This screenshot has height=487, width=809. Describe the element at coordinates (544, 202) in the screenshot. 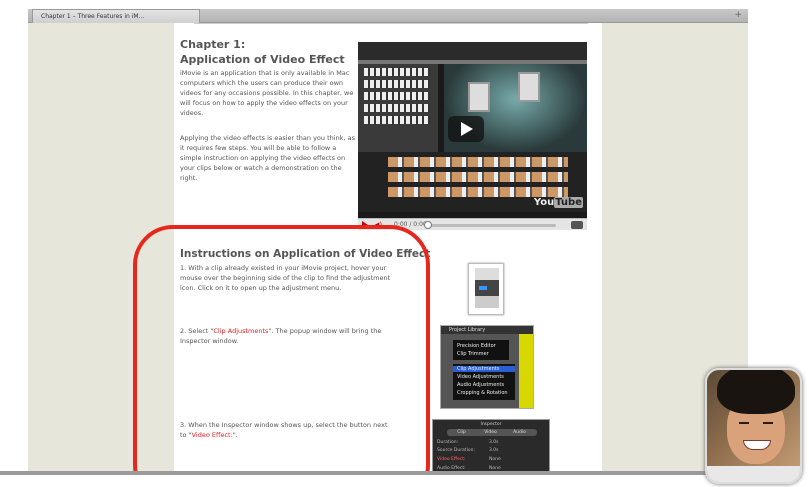

I see `youtube-logo-you: You` at that location.